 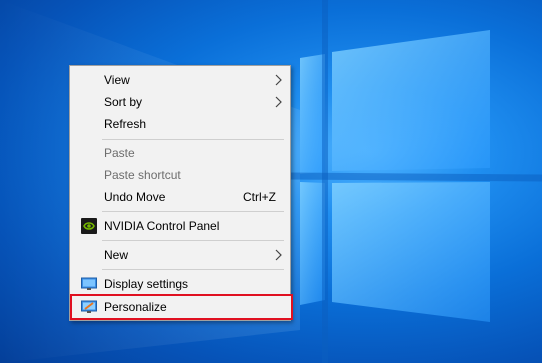 I want to click on menu-item-view: View, so click(x=180, y=80).